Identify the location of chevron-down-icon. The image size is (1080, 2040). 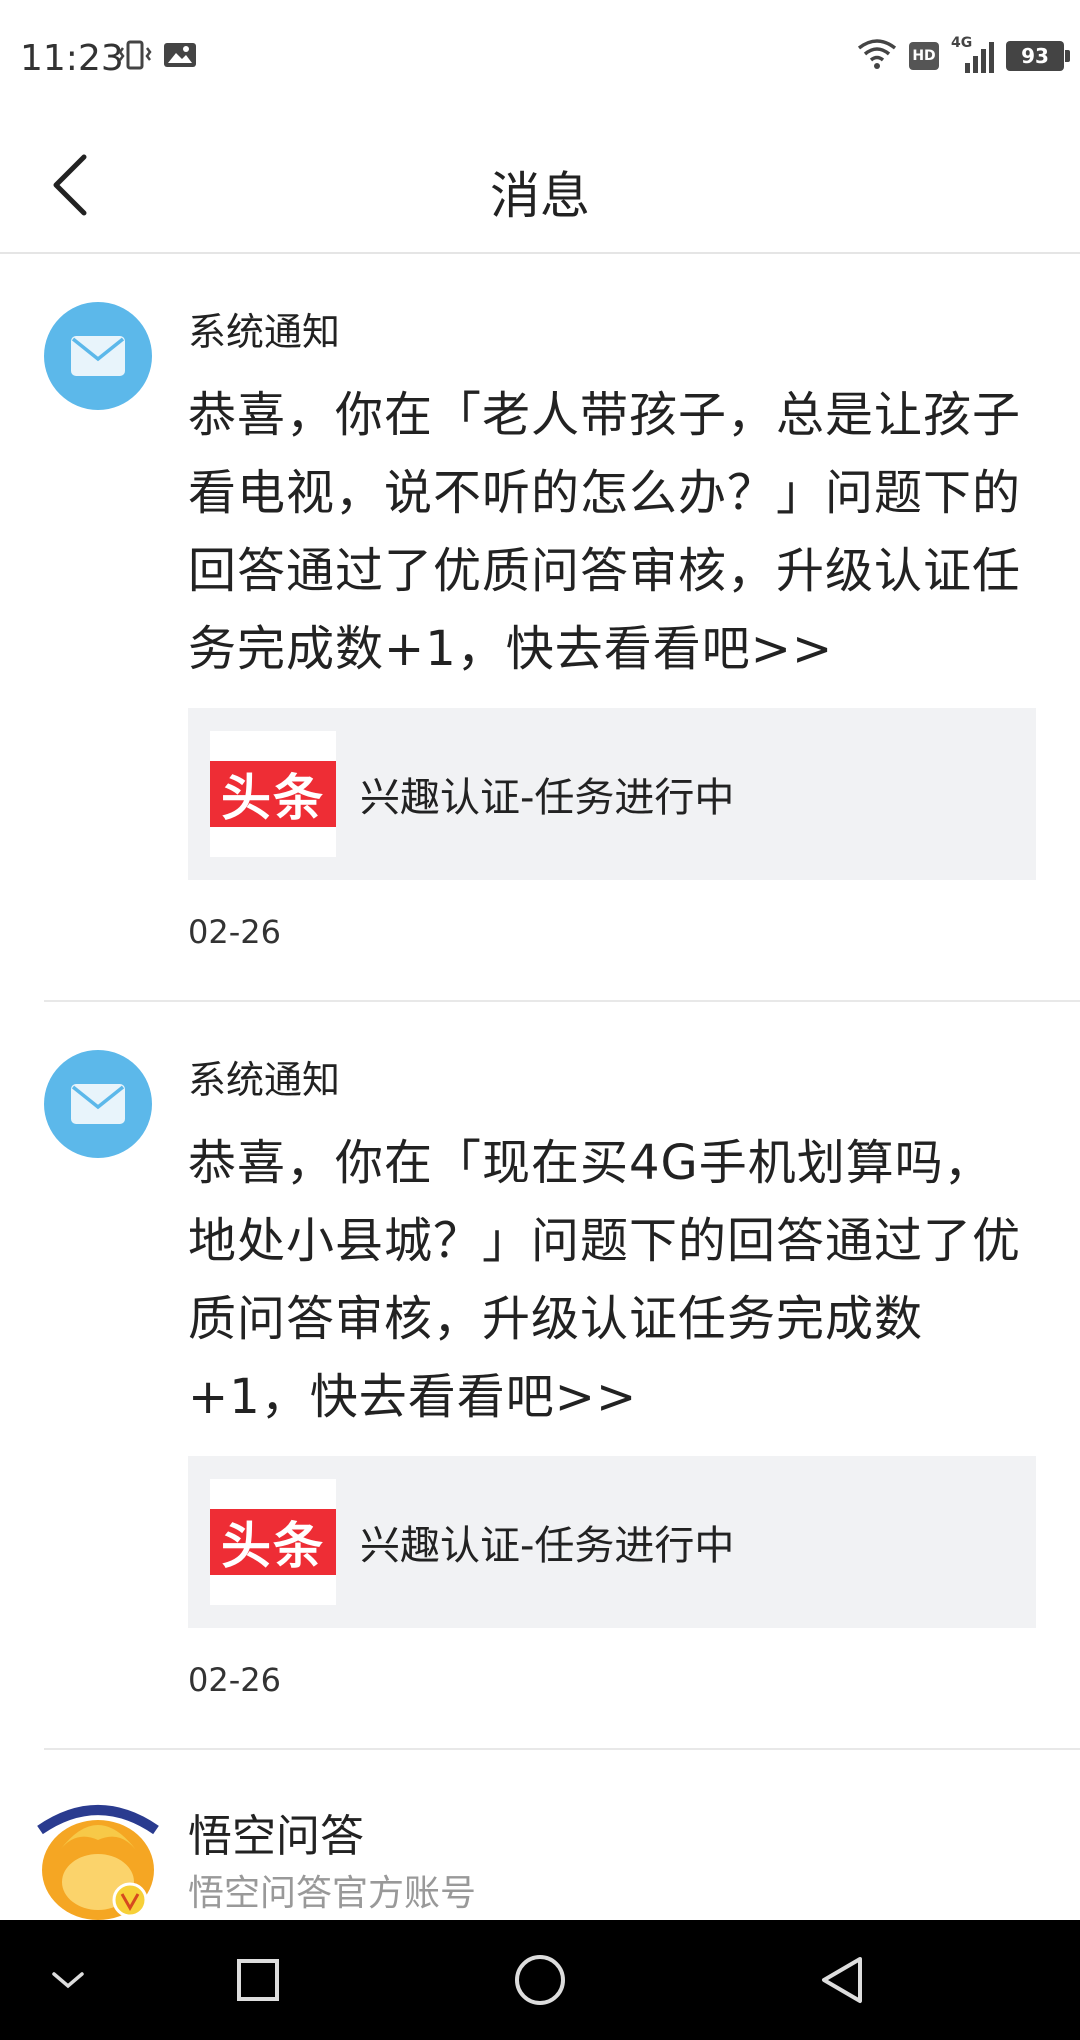
(68, 1980).